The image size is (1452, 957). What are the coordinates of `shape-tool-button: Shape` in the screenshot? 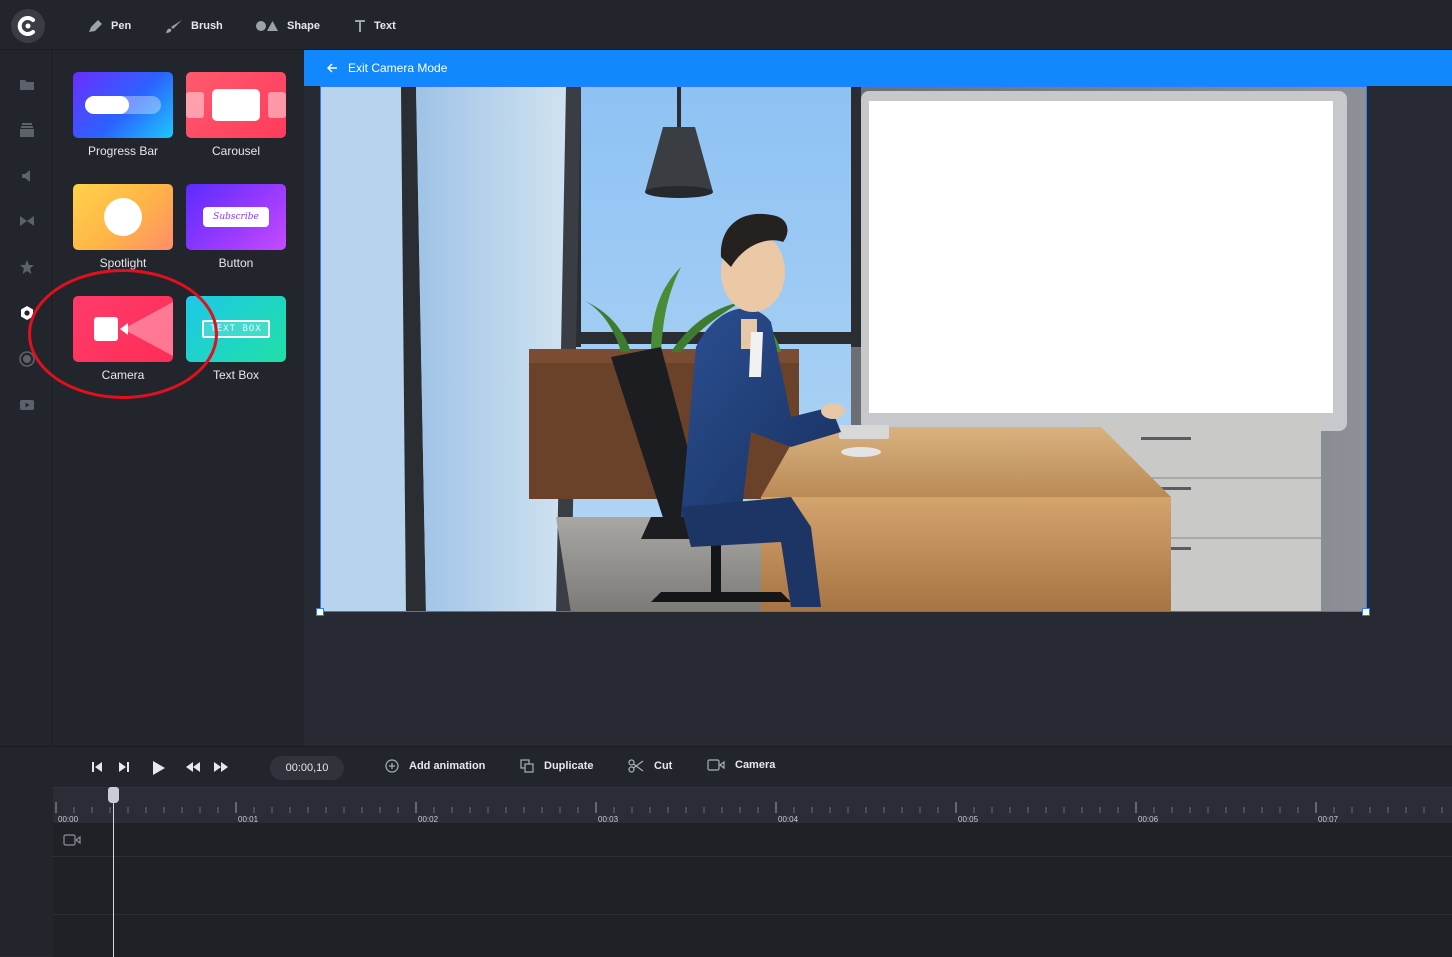 It's located at (287, 26).